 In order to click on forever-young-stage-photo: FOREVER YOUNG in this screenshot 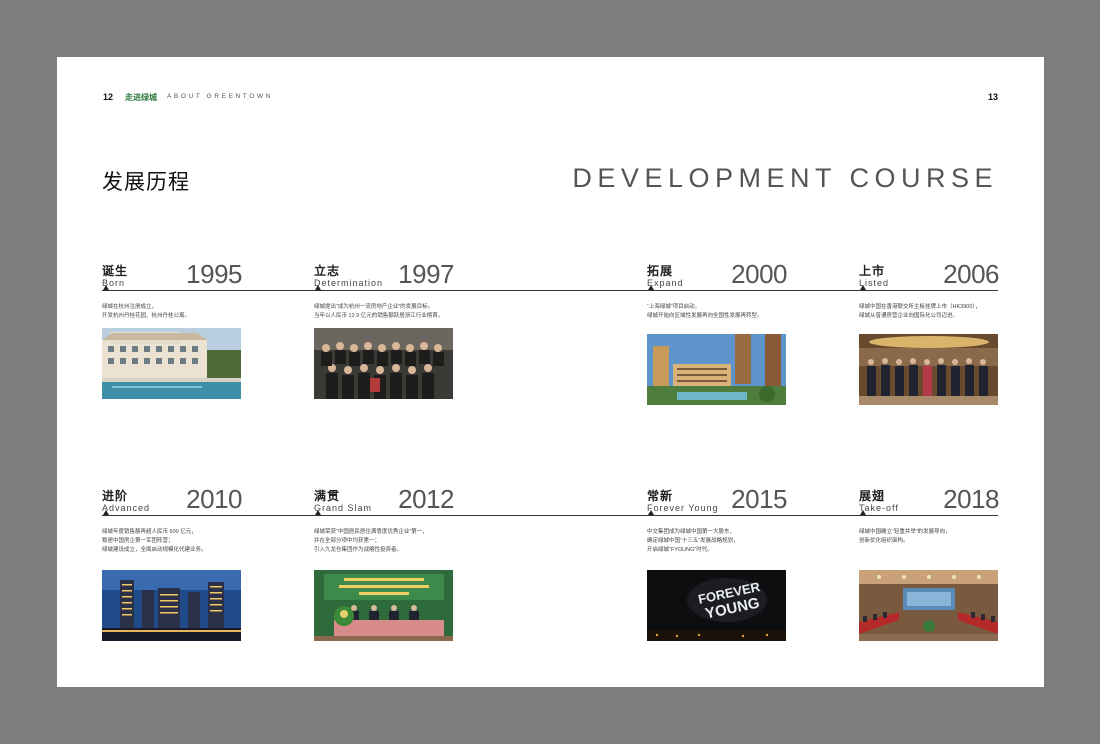, I will do `click(716, 605)`.